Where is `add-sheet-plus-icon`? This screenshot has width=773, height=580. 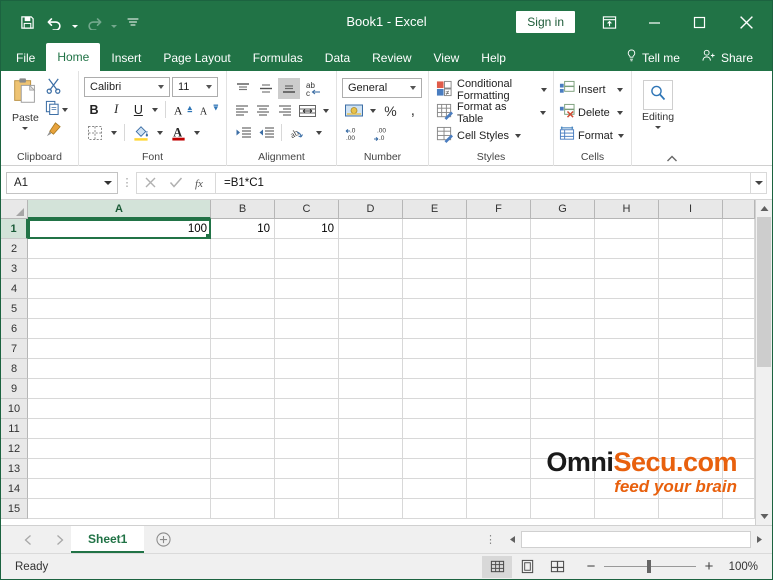
add-sheet-plus-icon is located at coordinates (163, 539).